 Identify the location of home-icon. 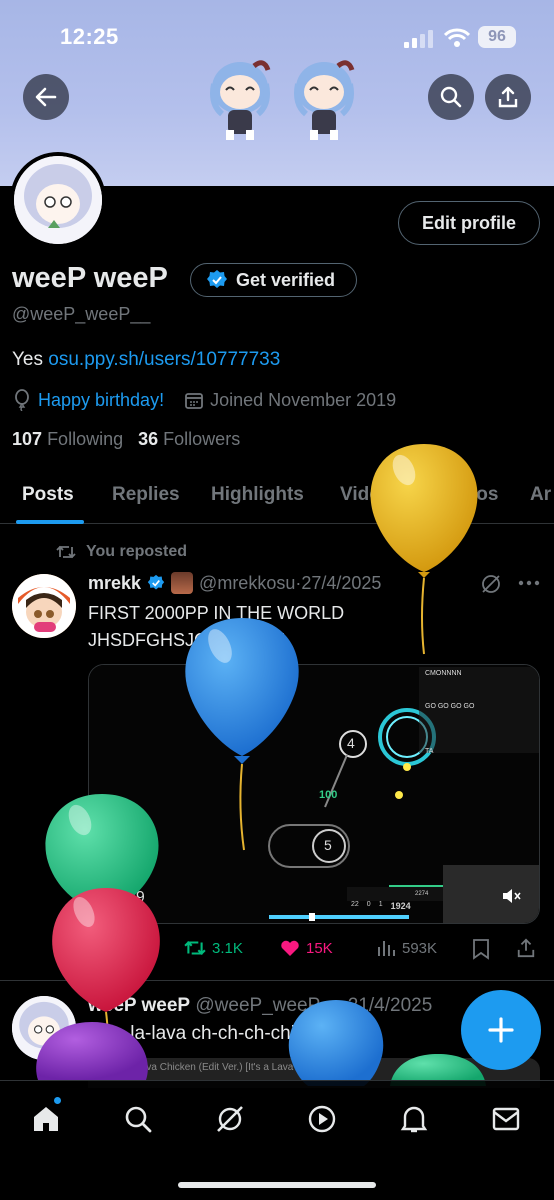
(46, 1119).